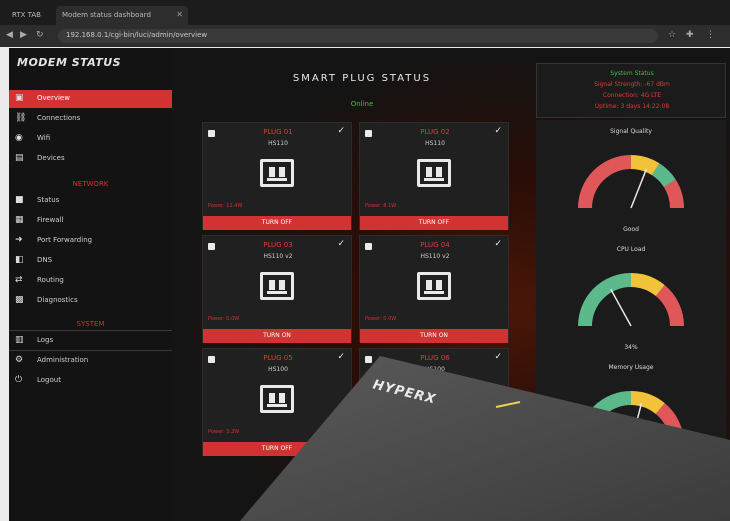 The height and width of the screenshot is (521, 730). I want to click on sidebar-item-label: Wifi, so click(44, 138).